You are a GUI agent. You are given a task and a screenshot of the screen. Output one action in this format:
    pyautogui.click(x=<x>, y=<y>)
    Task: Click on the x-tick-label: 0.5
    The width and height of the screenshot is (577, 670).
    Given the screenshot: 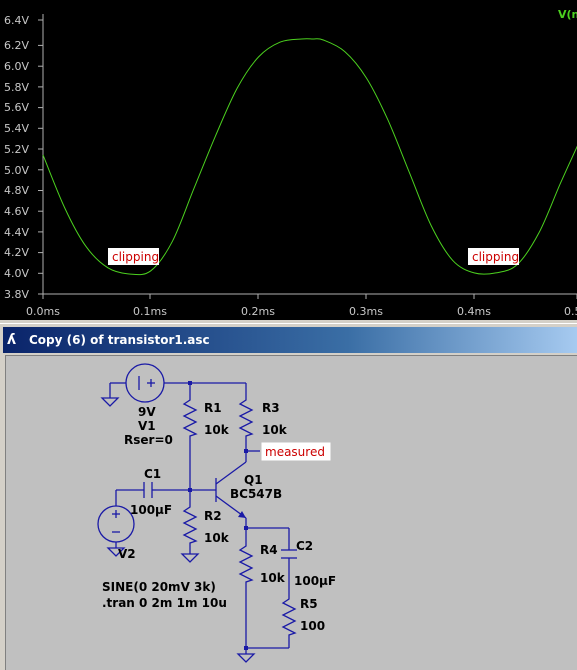 What is the action you would take?
    pyautogui.click(x=570, y=311)
    